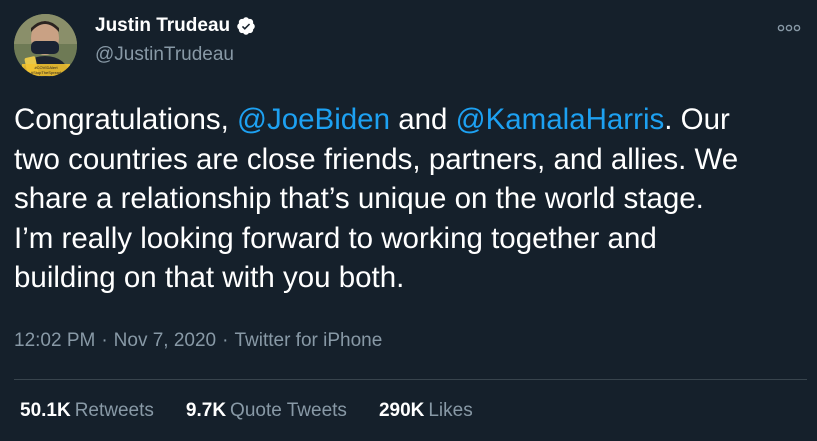 The image size is (817, 441). What do you see at coordinates (288, 410) in the screenshot?
I see `quote-tweets-label: Quote Tweets` at bounding box center [288, 410].